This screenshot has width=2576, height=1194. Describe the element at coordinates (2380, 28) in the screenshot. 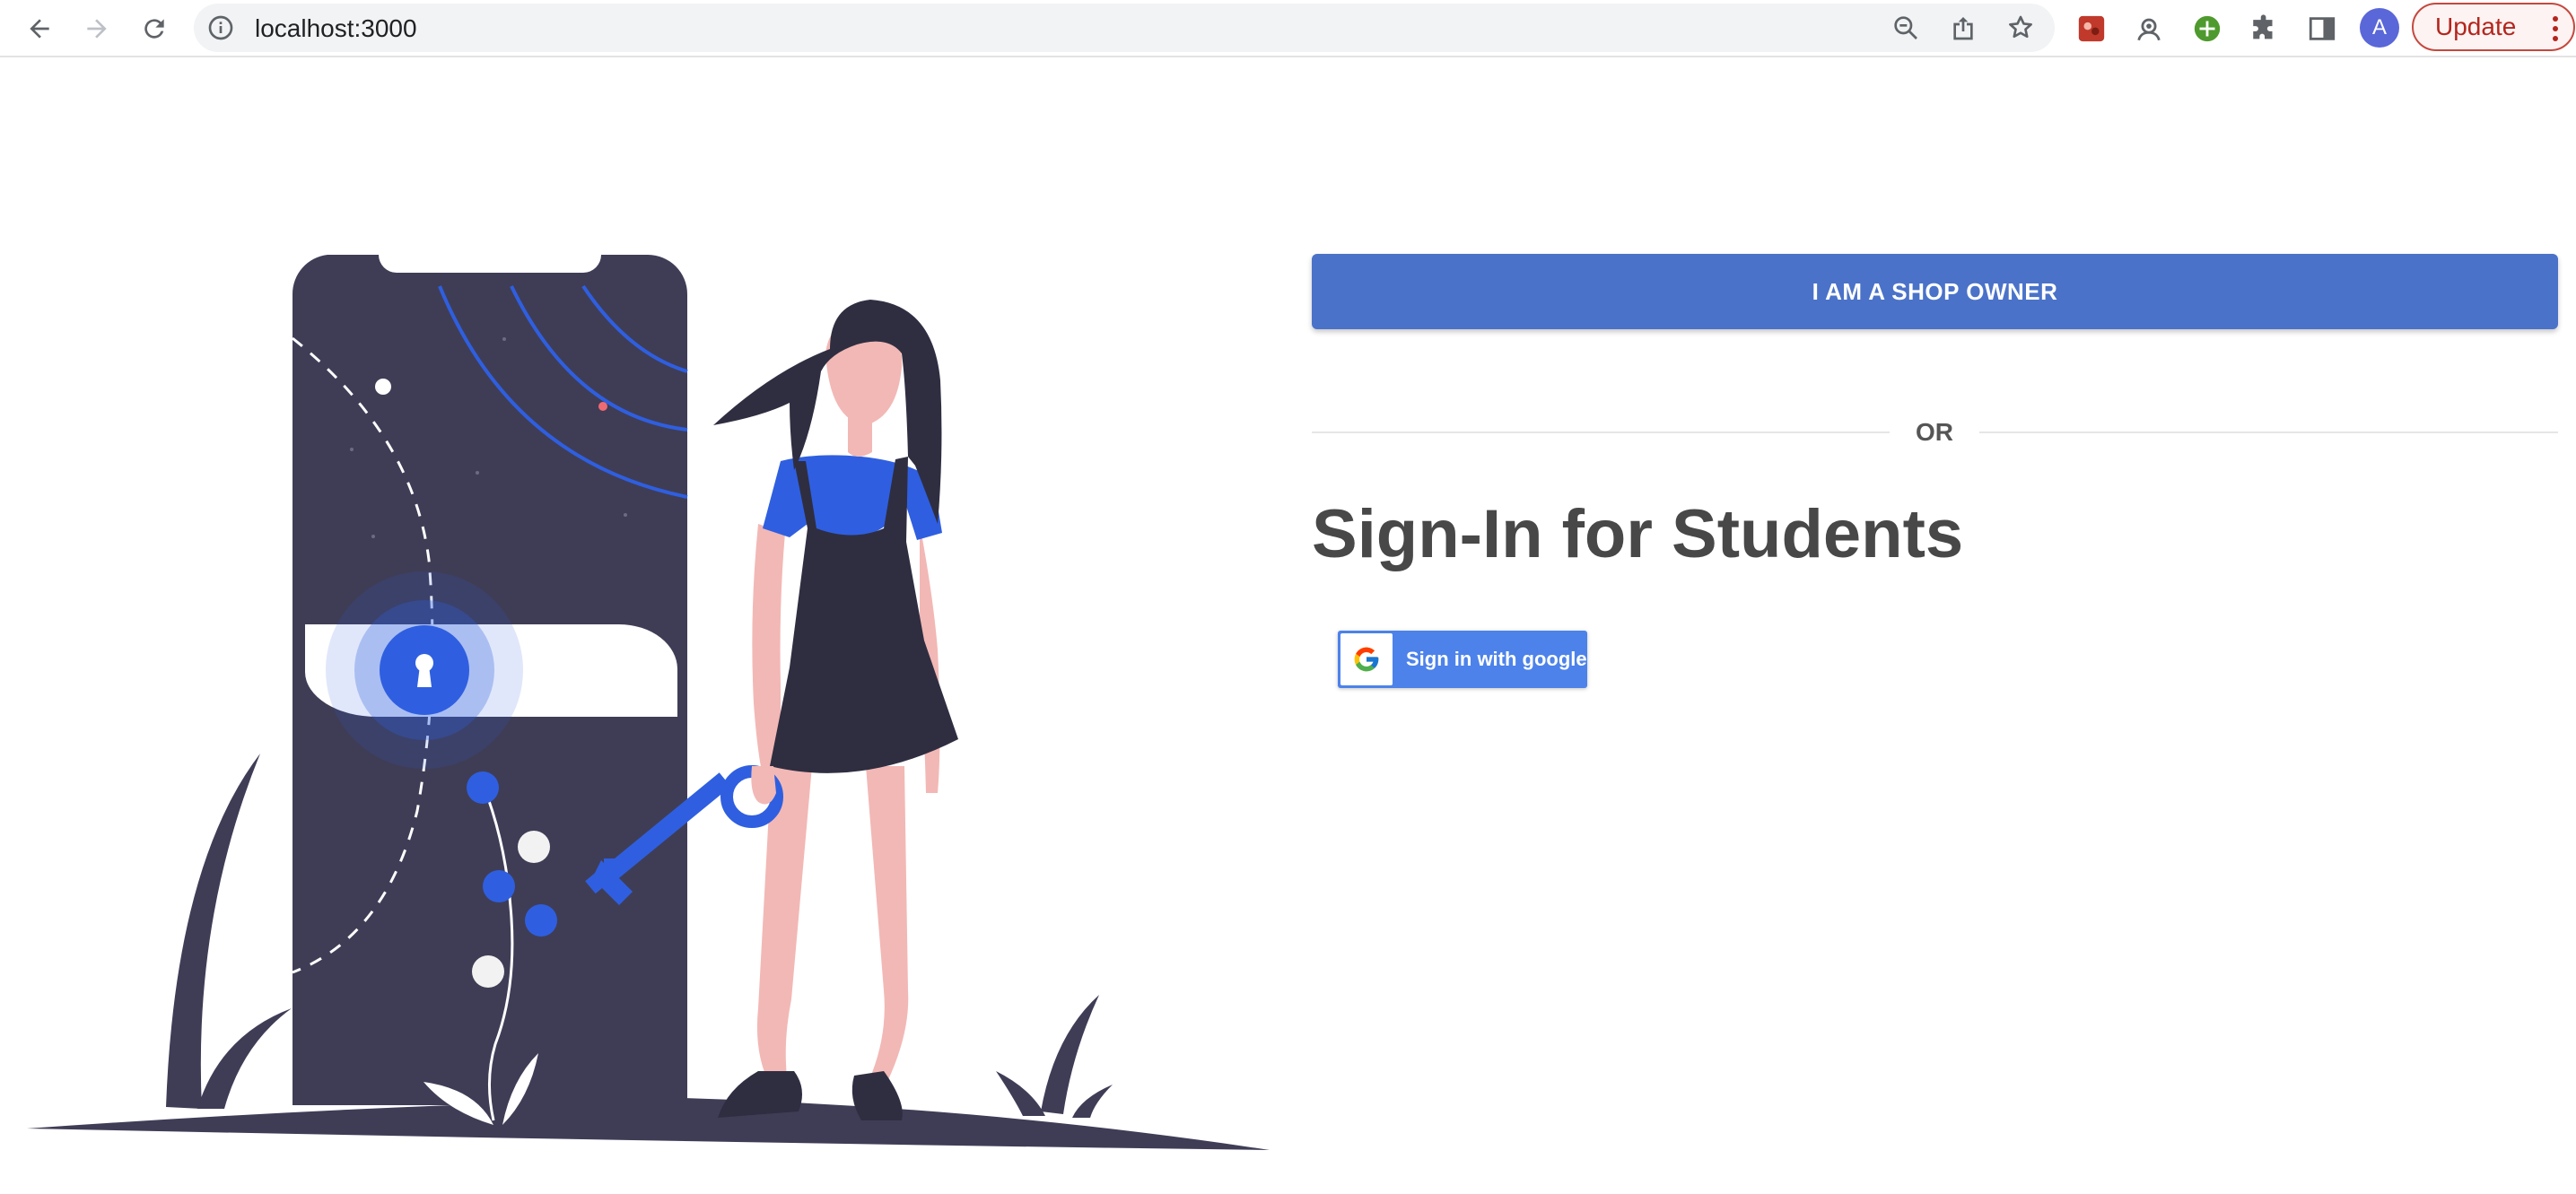

I see `profile-avatar: A` at that location.